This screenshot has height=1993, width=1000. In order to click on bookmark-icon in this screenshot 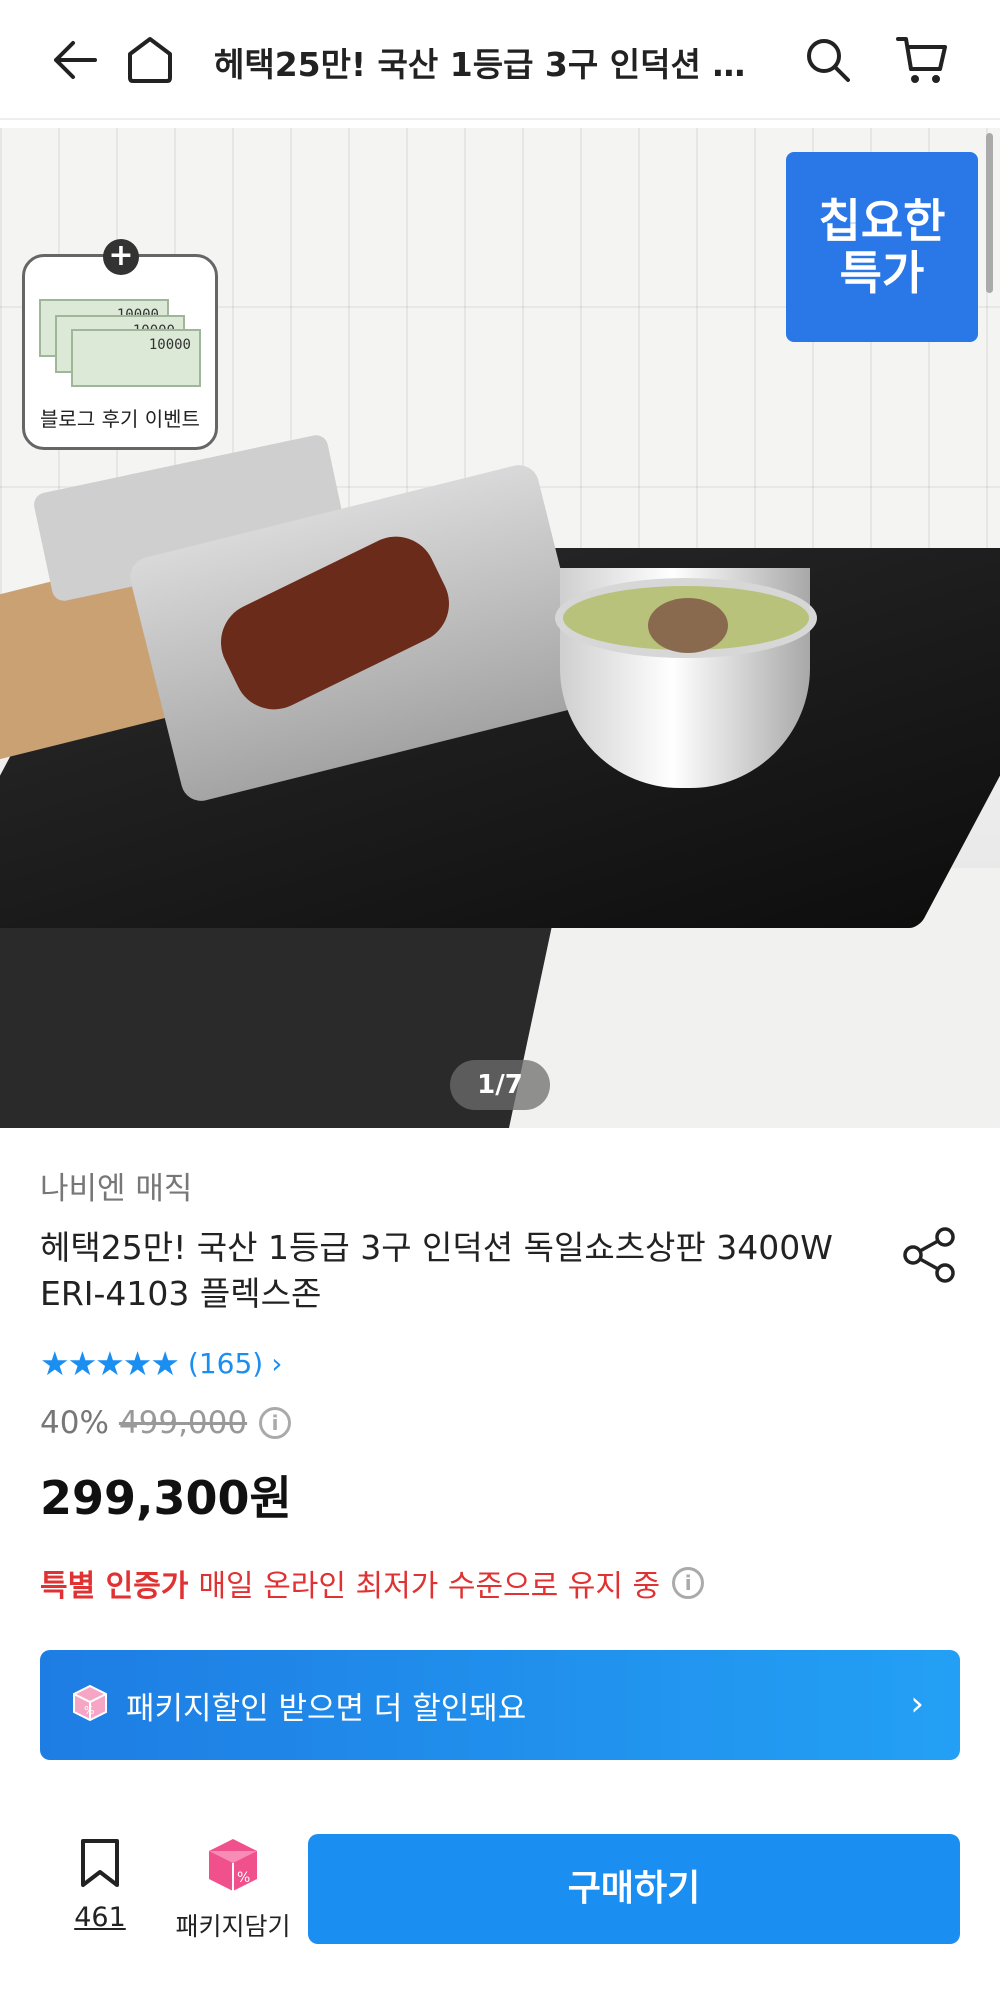, I will do `click(100, 1863)`.